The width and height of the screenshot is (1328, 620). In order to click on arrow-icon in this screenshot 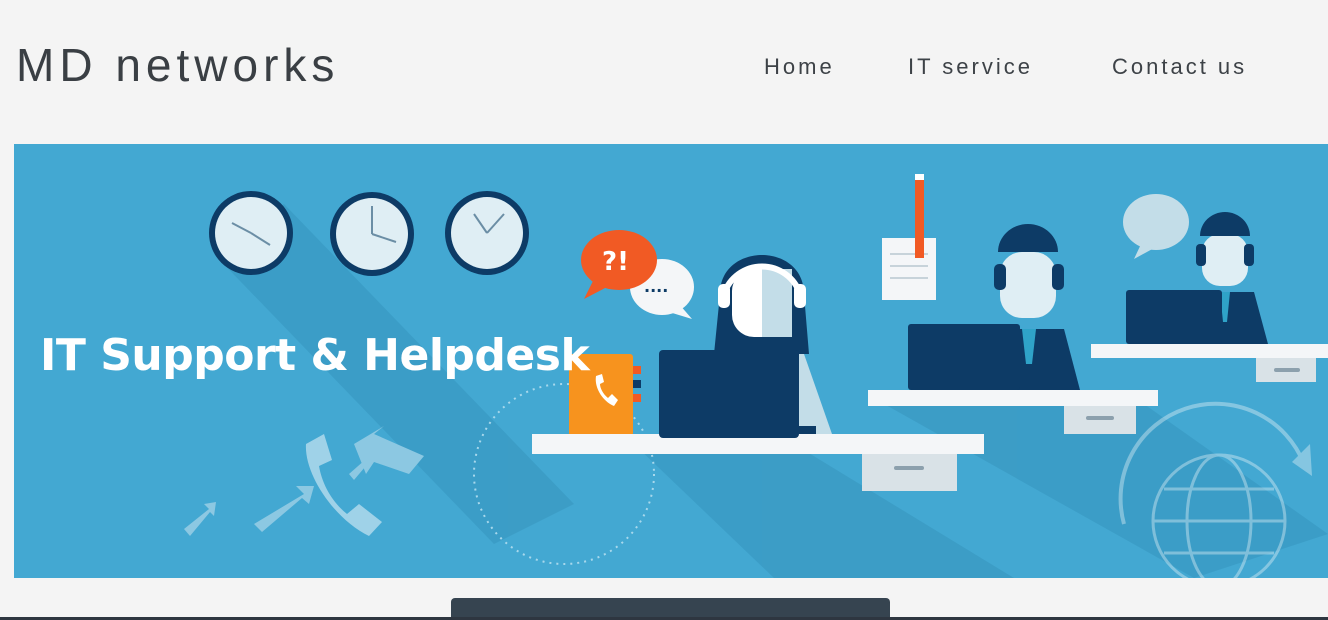, I will do `click(304, 481)`.